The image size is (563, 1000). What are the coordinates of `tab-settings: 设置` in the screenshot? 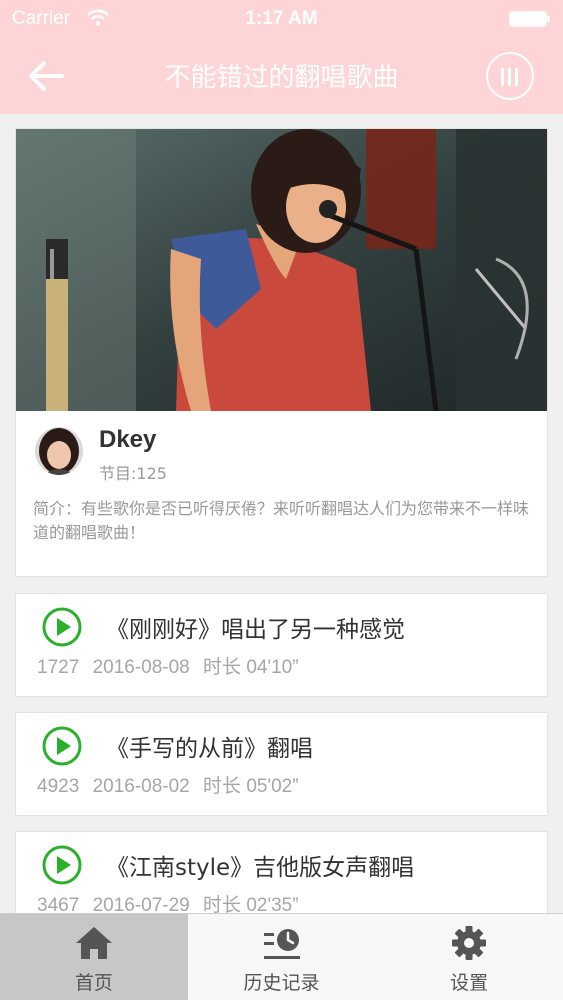 It's located at (469, 957).